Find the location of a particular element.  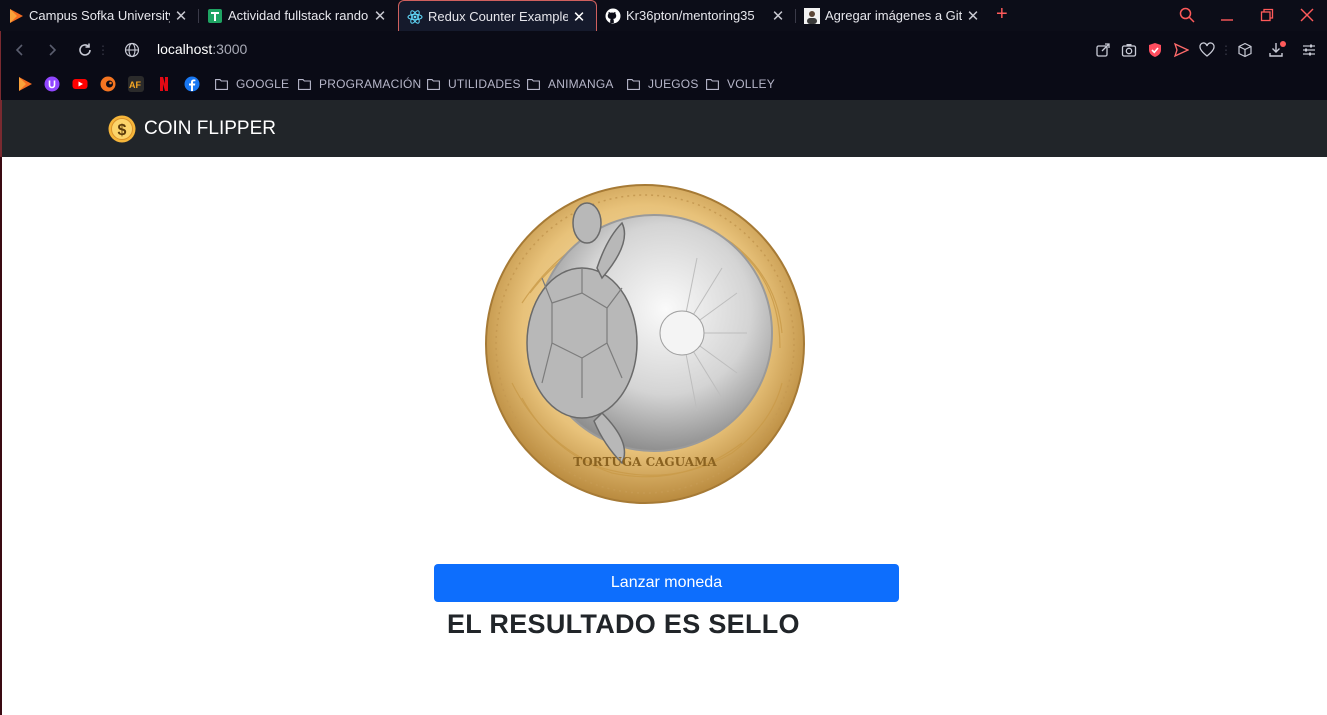

react-icon is located at coordinates (415, 17).